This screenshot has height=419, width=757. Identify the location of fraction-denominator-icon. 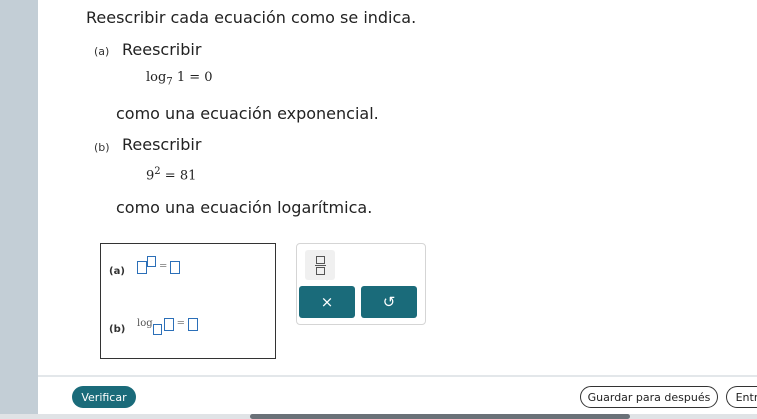
(320, 270).